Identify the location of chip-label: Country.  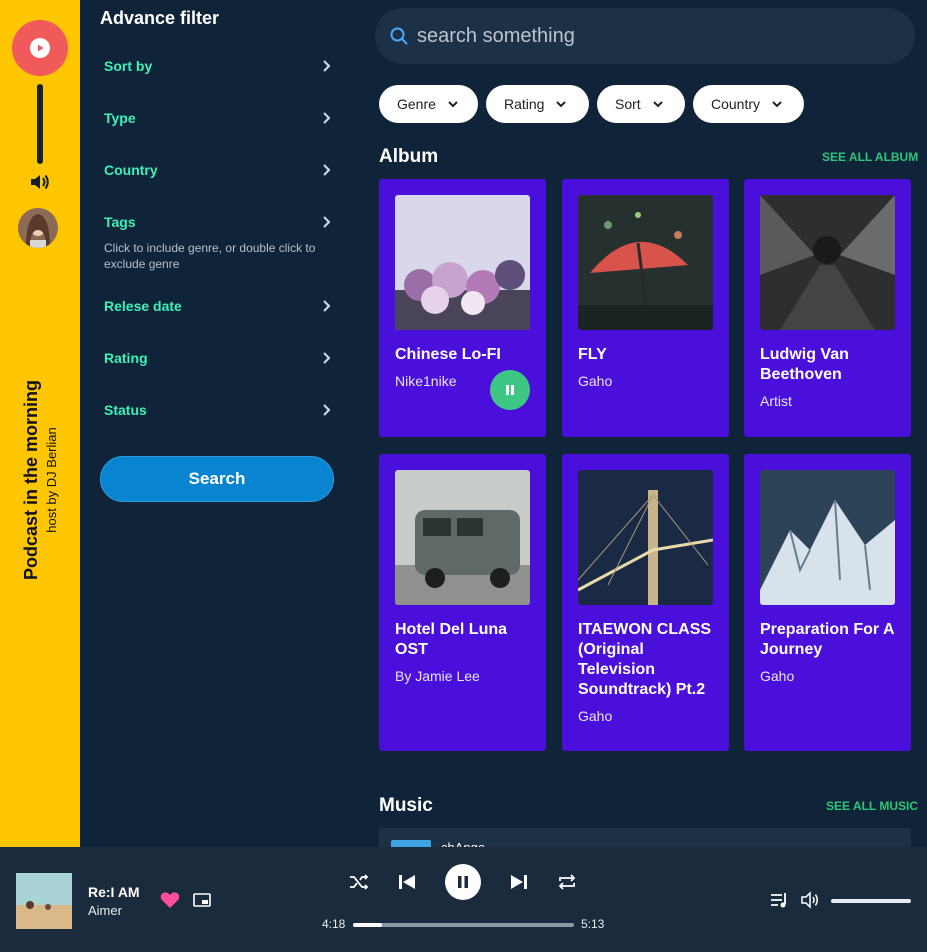
(736, 104).